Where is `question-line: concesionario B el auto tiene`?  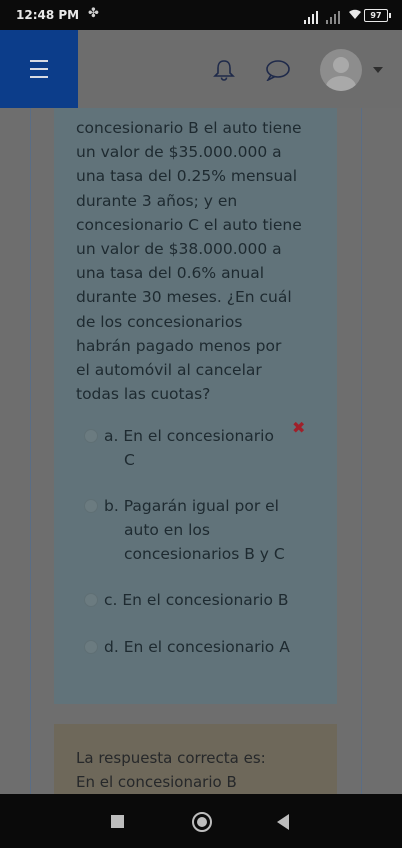
question-line: concesionario B el auto tiene is located at coordinates (189, 128).